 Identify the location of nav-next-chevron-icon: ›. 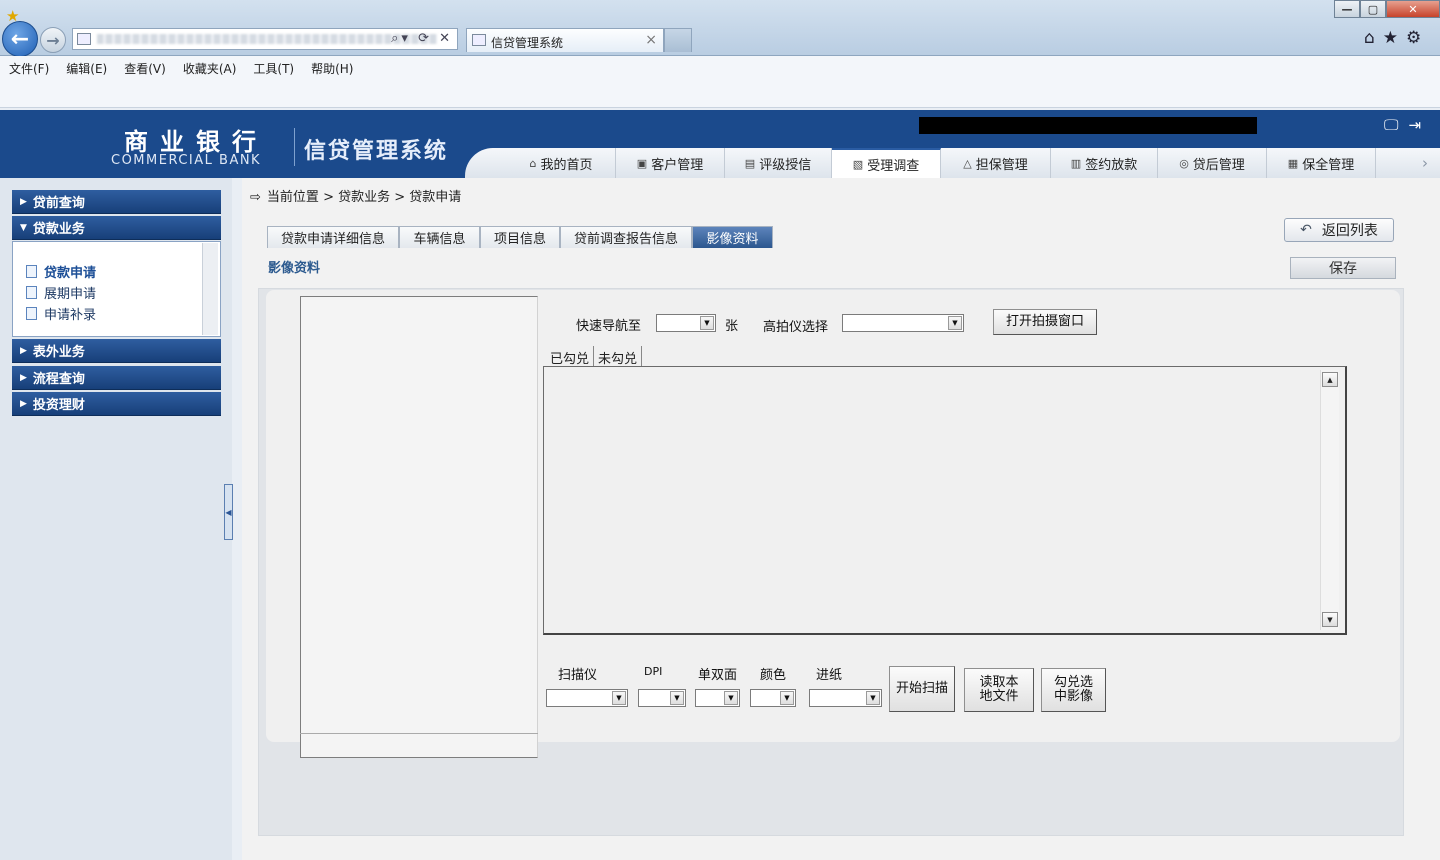
(1425, 163).